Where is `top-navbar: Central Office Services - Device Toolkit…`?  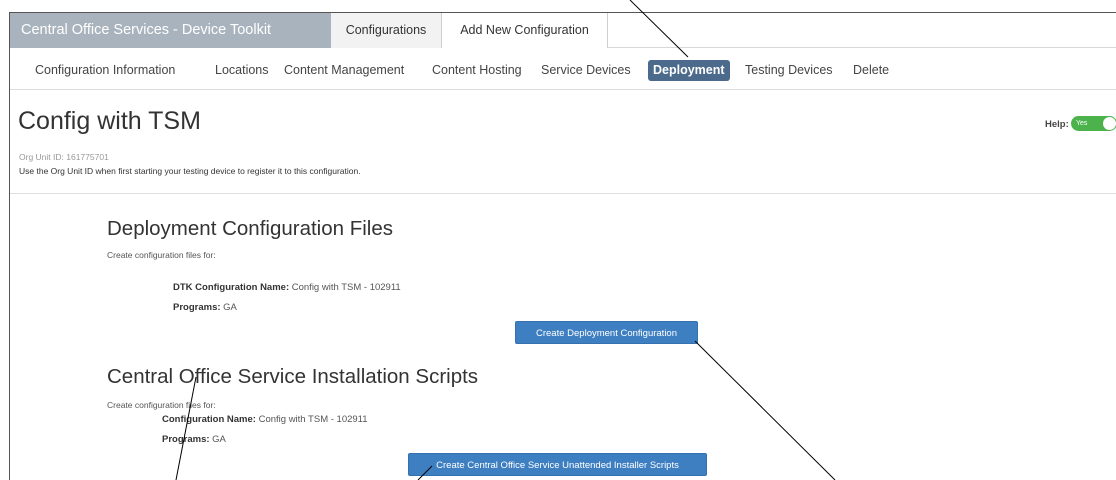 top-navbar: Central Office Services - Device Toolkit… is located at coordinates (563, 30).